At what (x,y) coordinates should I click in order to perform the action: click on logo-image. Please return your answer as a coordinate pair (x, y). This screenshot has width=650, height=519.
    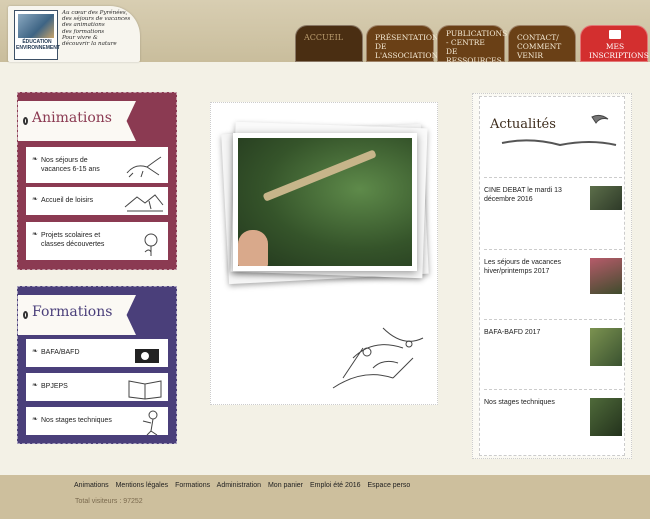
    Looking at the image, I should click on (36, 26).